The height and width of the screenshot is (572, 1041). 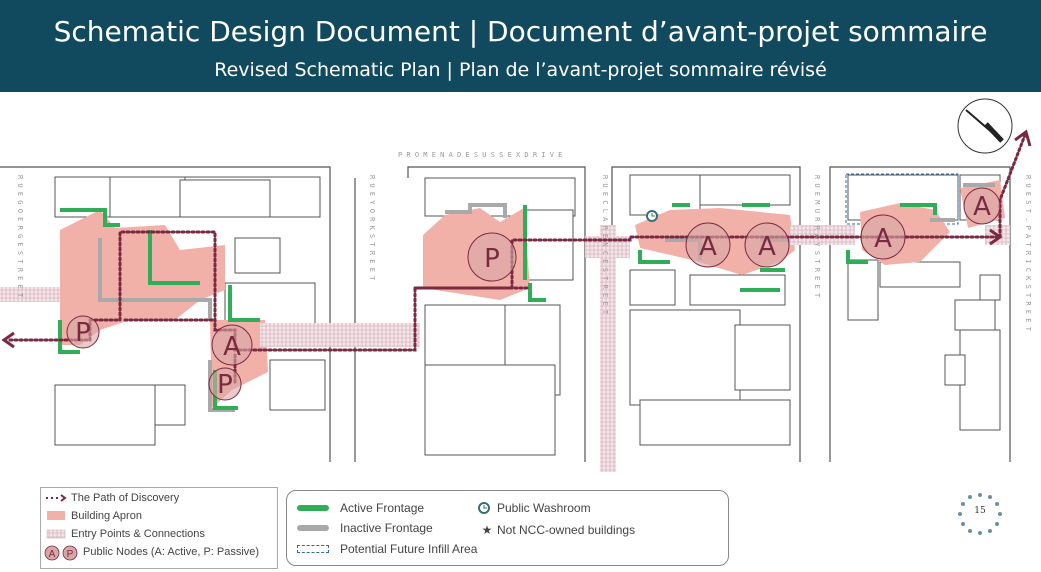 I want to click on street-label-clarence: R U E C L A R E N C E S T R E E T, so click(x=605, y=245).